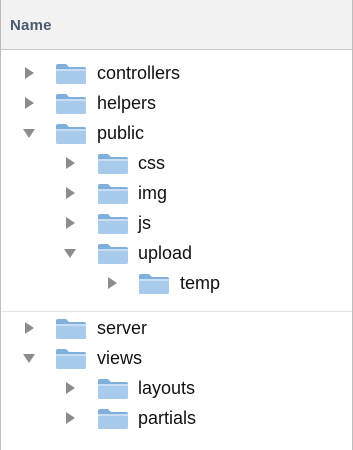 This screenshot has width=353, height=450. Describe the element at coordinates (176, 283) in the screenshot. I see `tree-row-temp: temp` at that location.